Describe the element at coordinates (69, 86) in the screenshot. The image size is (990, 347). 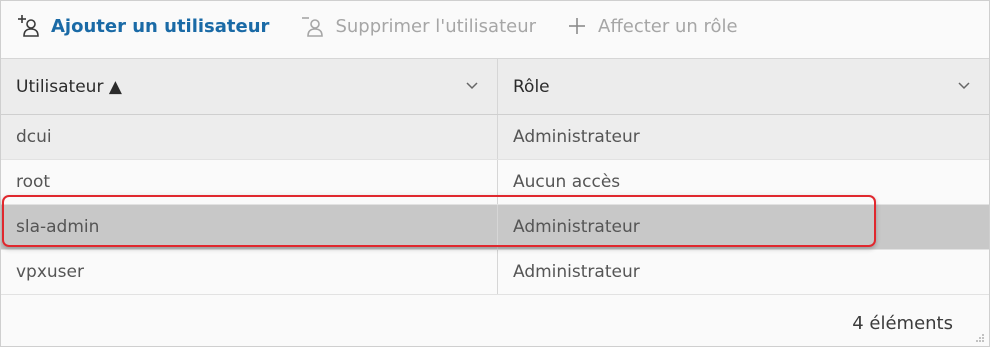
I see `column-header-user-label: Utilisateur ▲` at that location.